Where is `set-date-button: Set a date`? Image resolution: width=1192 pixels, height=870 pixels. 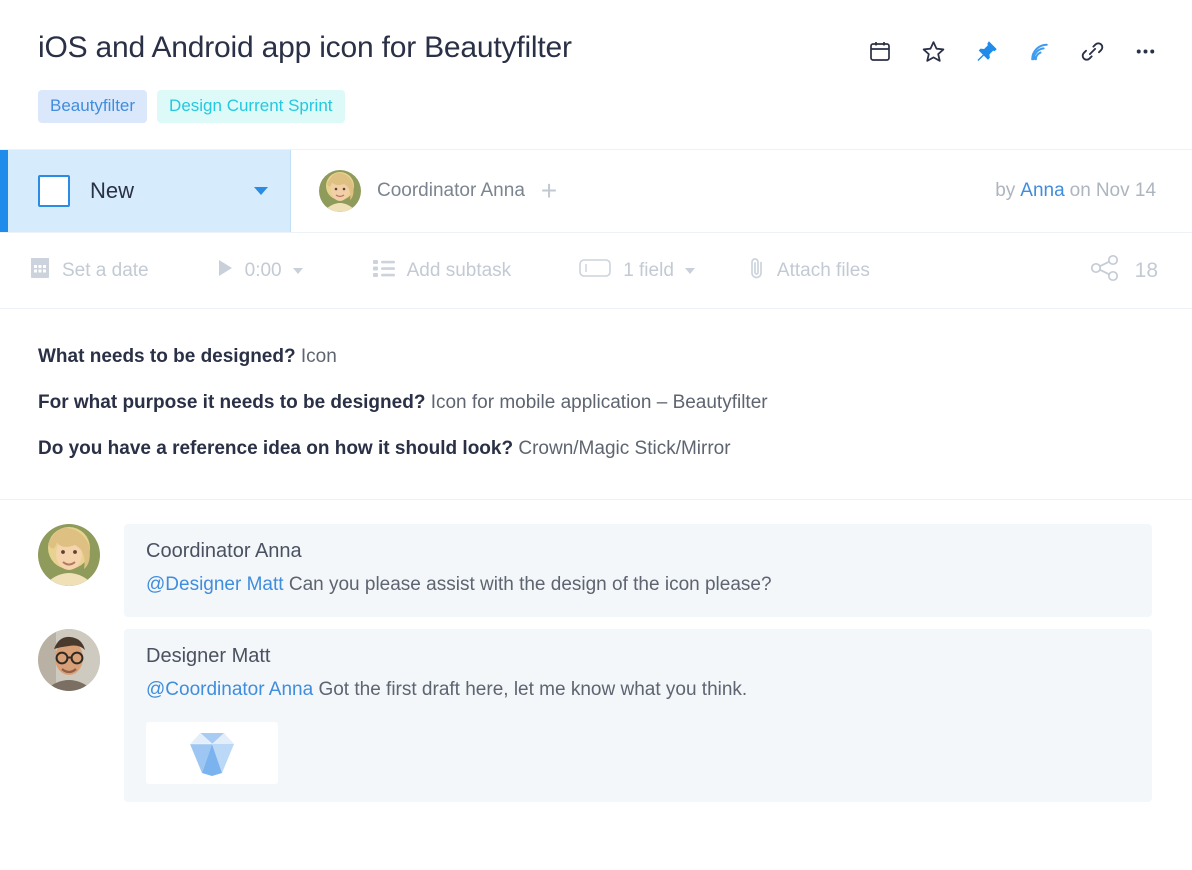 set-date-button: Set a date is located at coordinates (89, 271).